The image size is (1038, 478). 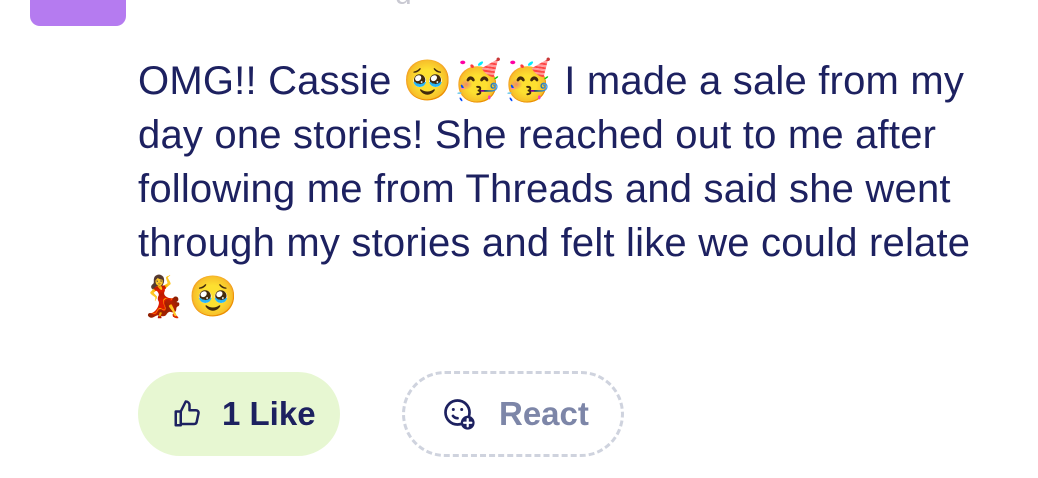 What do you see at coordinates (381, 414) in the screenshot?
I see `post-actions: 1 Like React` at bounding box center [381, 414].